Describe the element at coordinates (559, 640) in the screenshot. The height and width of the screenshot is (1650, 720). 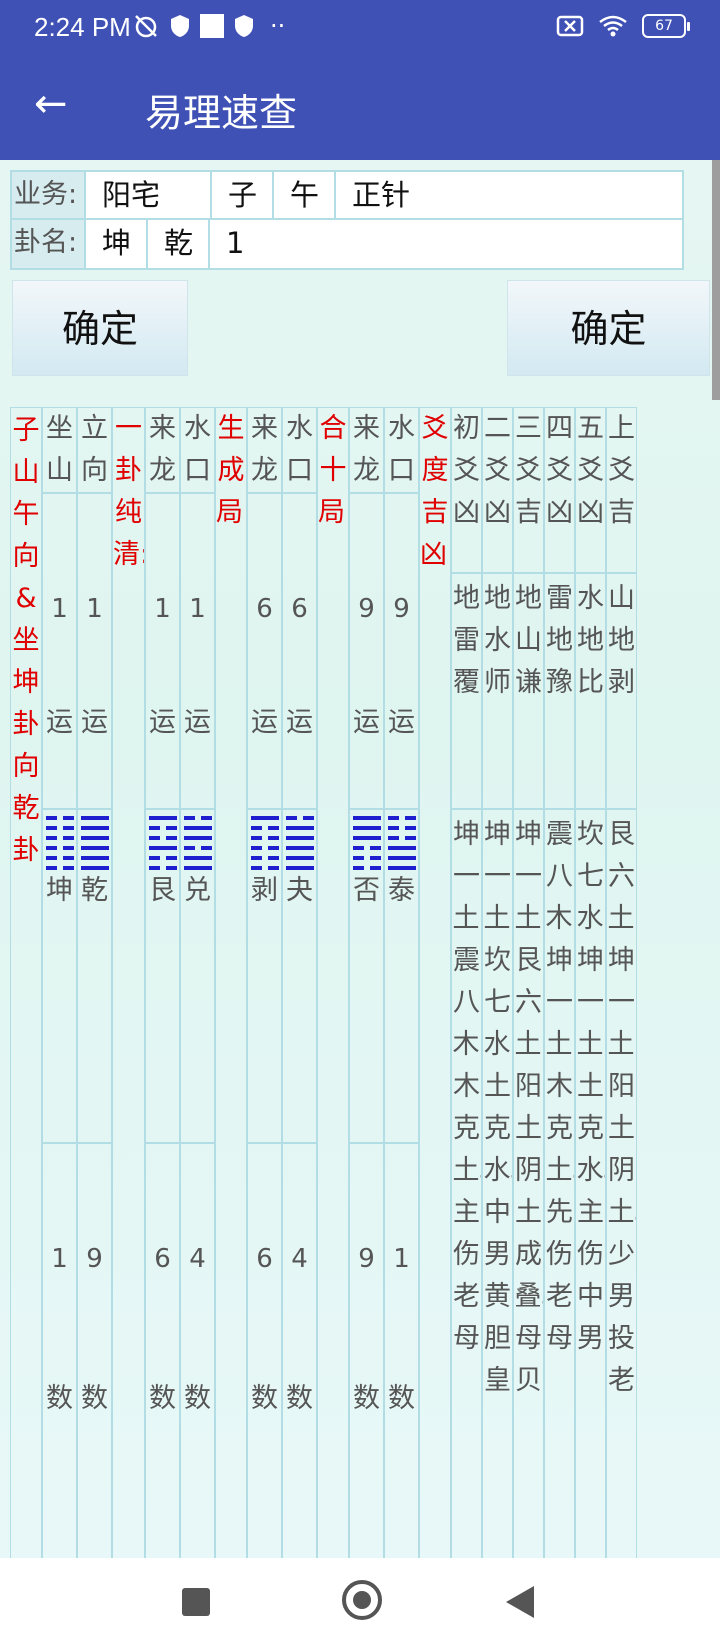
I see `yao-gua-text: 雷地豫` at that location.